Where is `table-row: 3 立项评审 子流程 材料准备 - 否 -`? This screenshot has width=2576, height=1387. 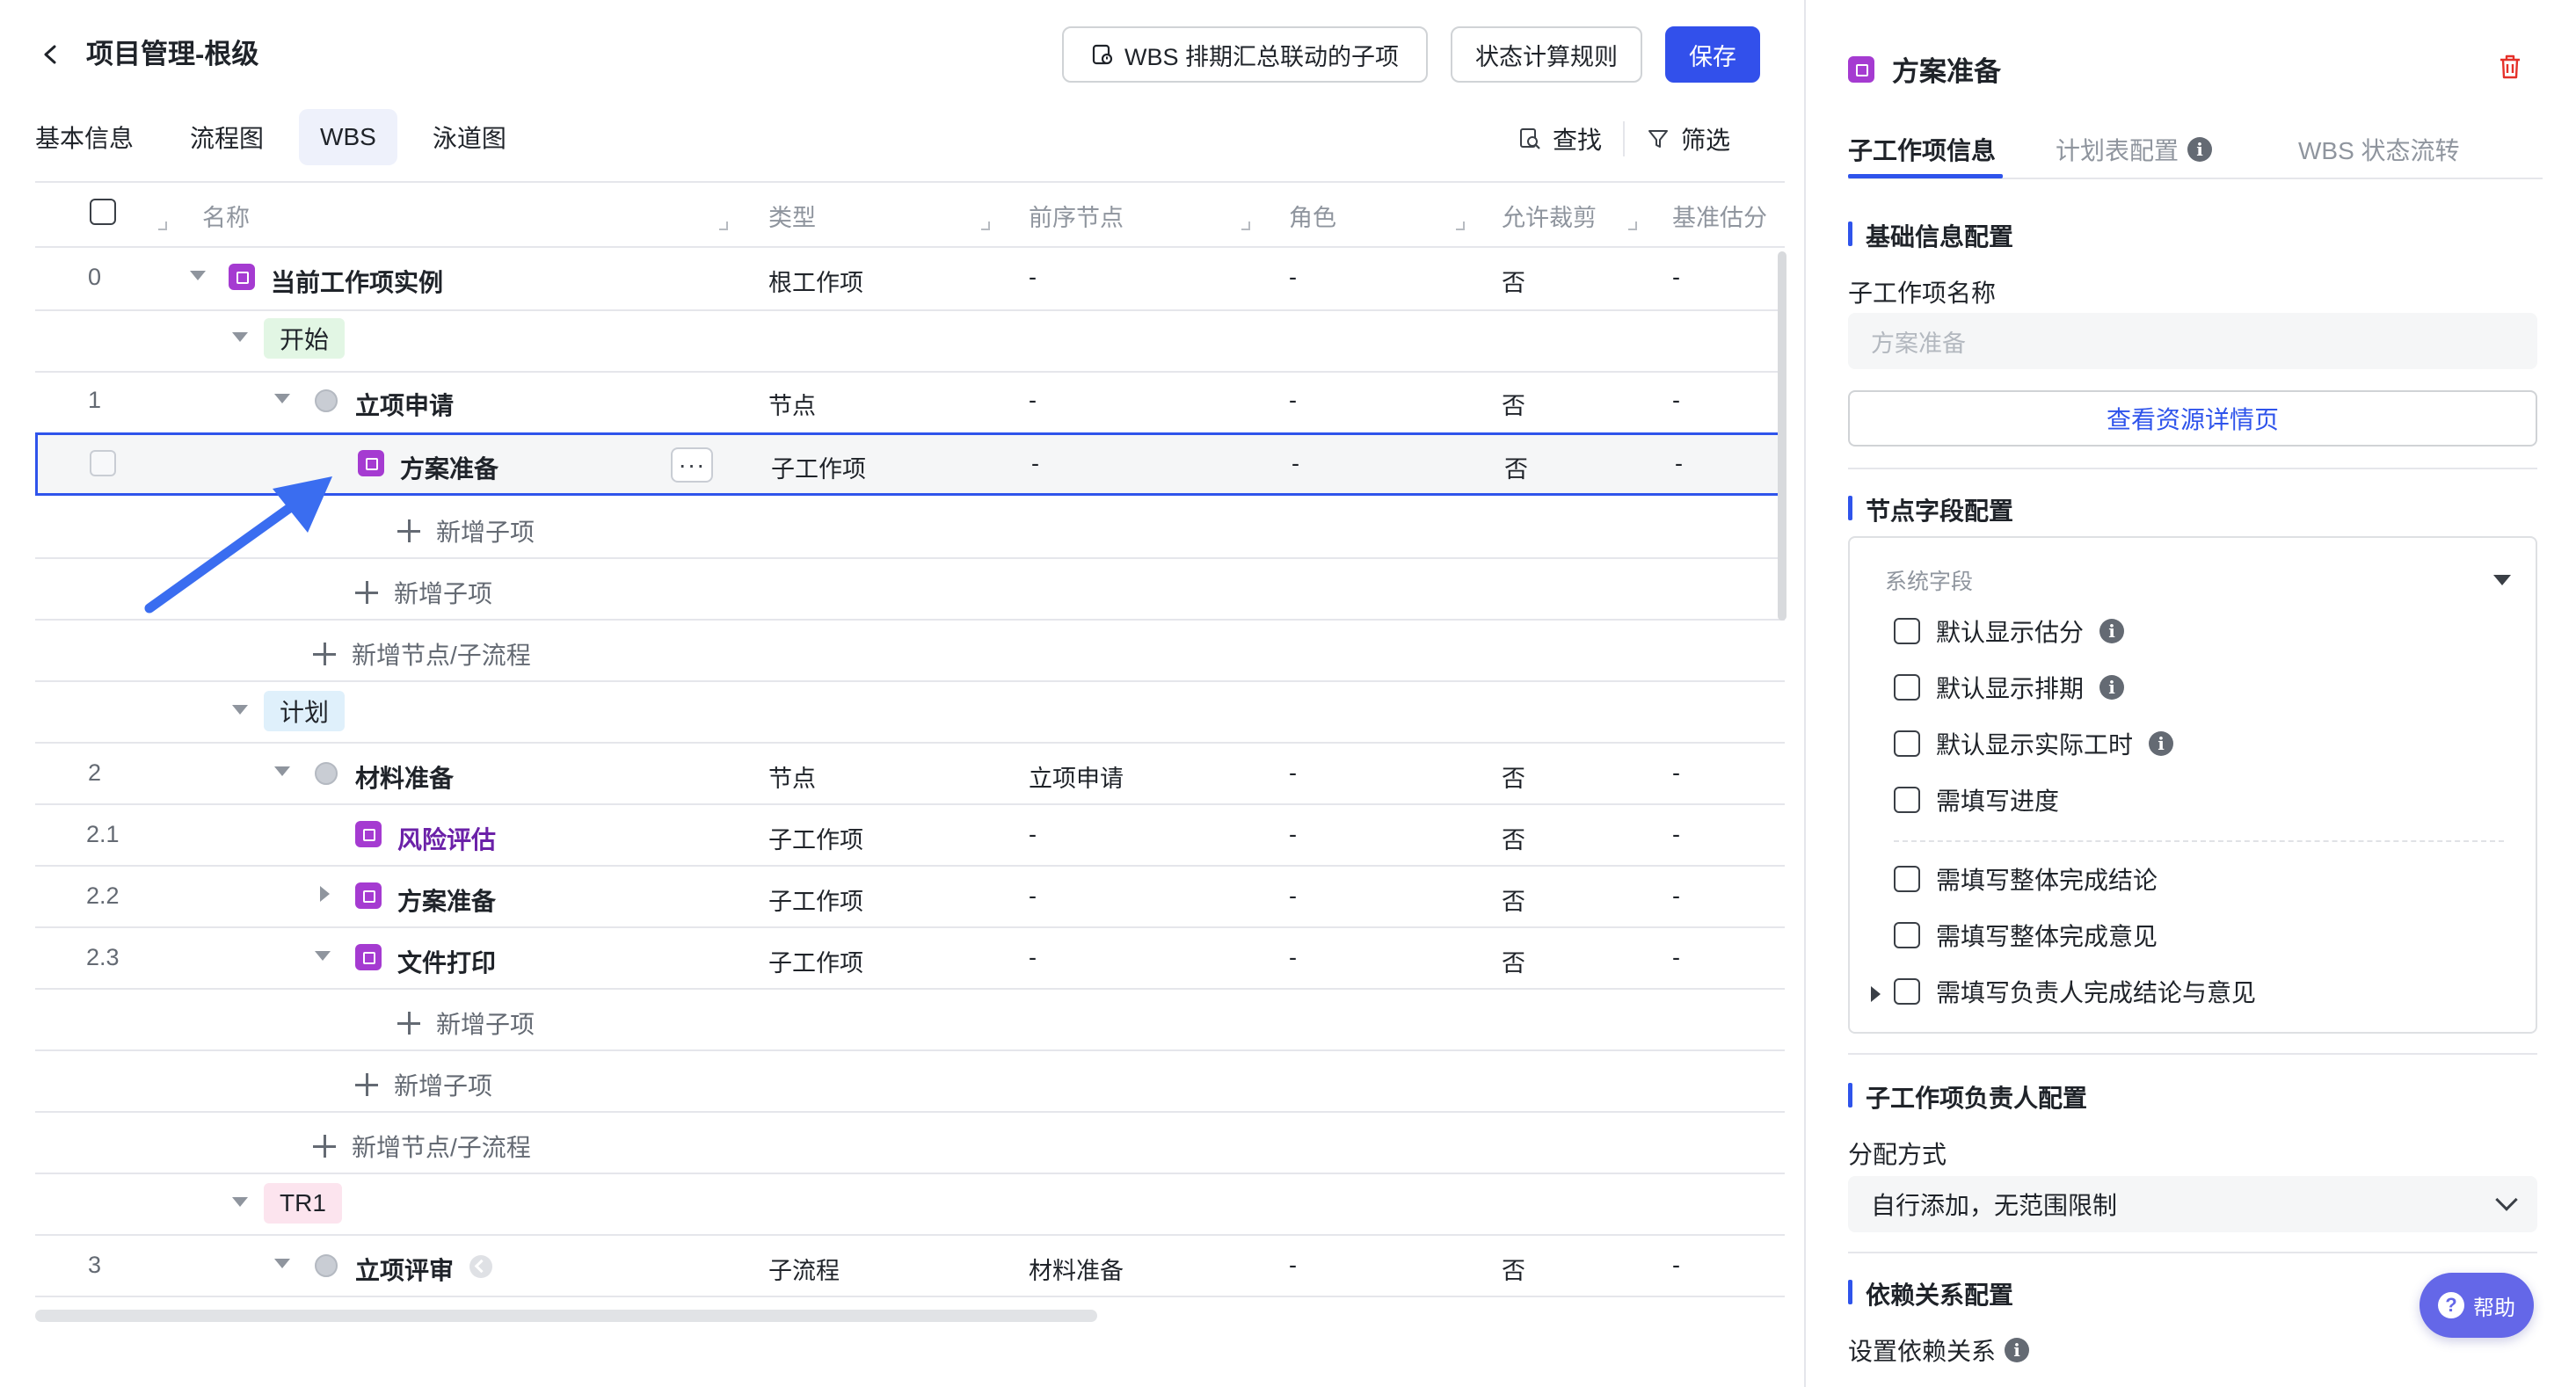
table-row: 3 立项评审 子流程 材料准备 - 否 - is located at coordinates (910, 1266).